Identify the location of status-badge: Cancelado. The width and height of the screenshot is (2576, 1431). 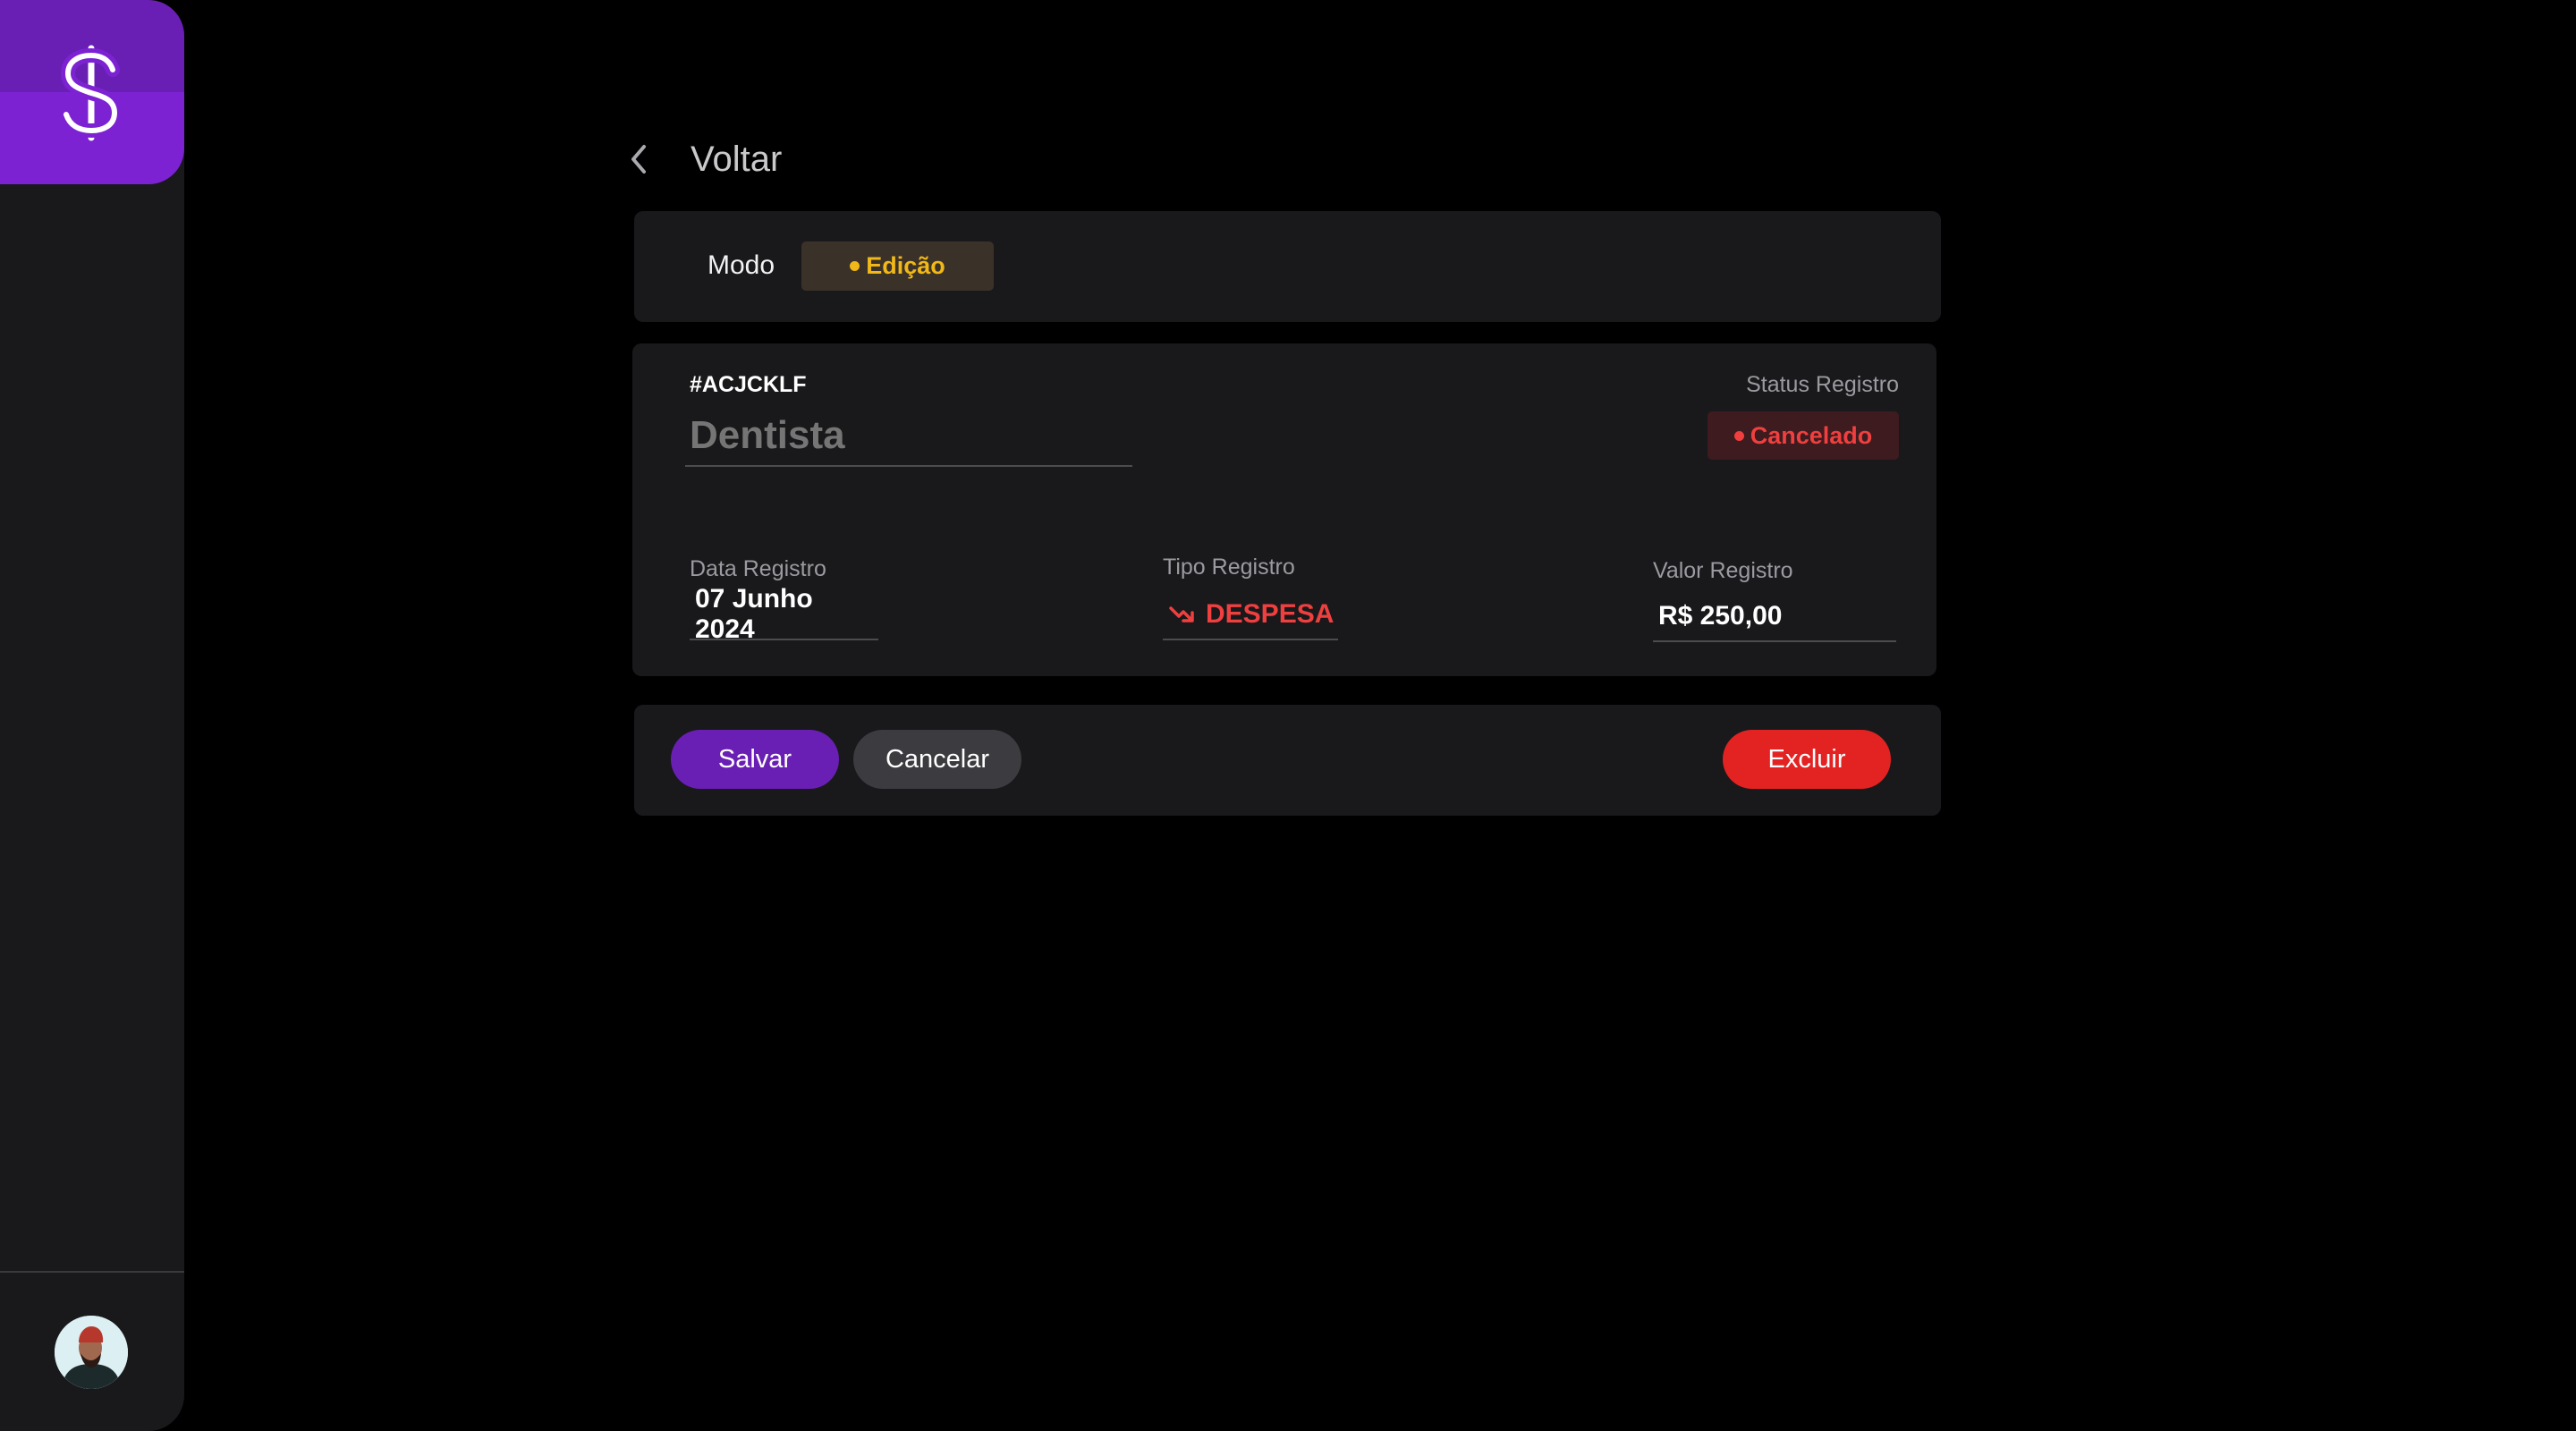
(1803, 436).